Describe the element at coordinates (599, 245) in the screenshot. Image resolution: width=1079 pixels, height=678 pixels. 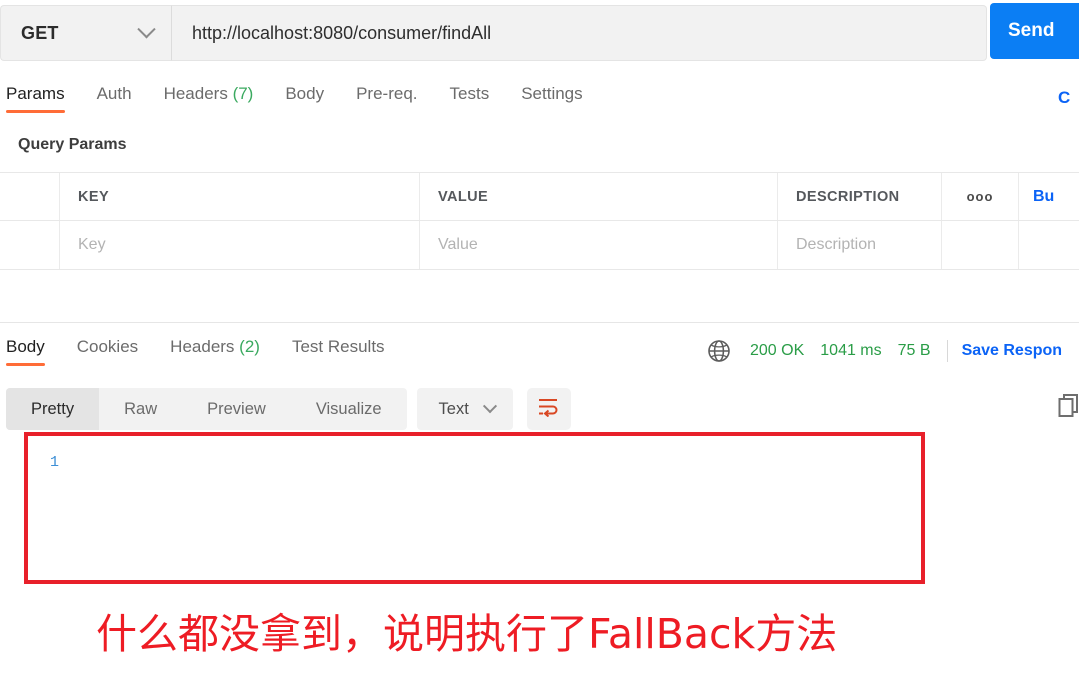
I see `row-value-input: Value` at that location.